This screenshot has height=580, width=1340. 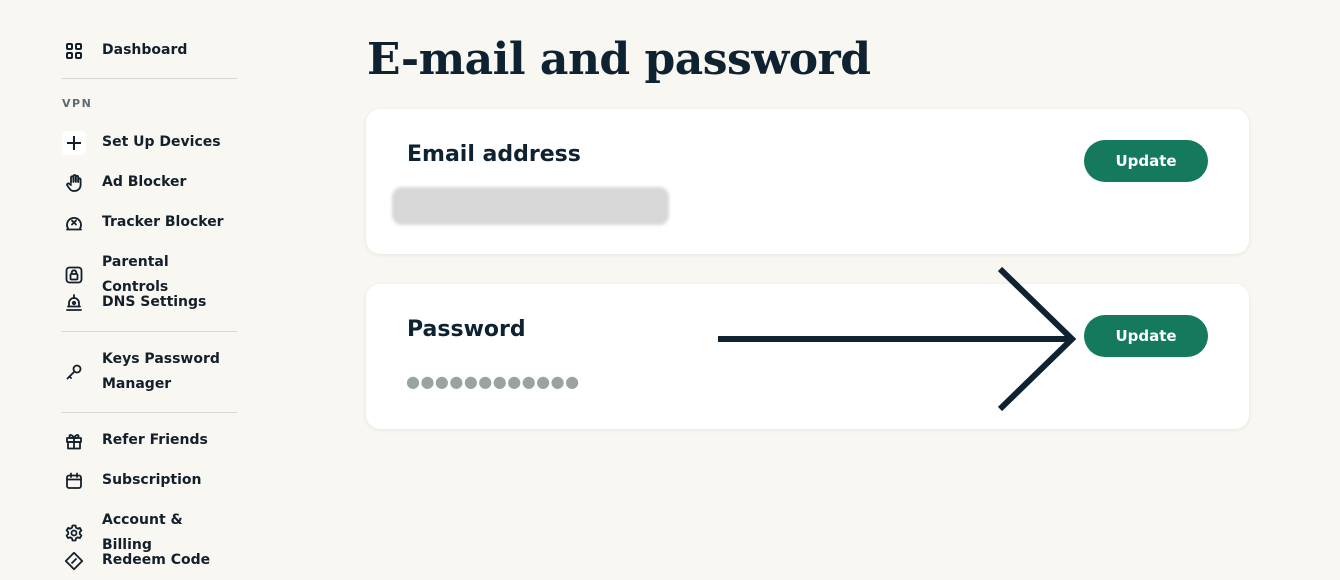 I want to click on plus-icon, so click(x=74, y=142).